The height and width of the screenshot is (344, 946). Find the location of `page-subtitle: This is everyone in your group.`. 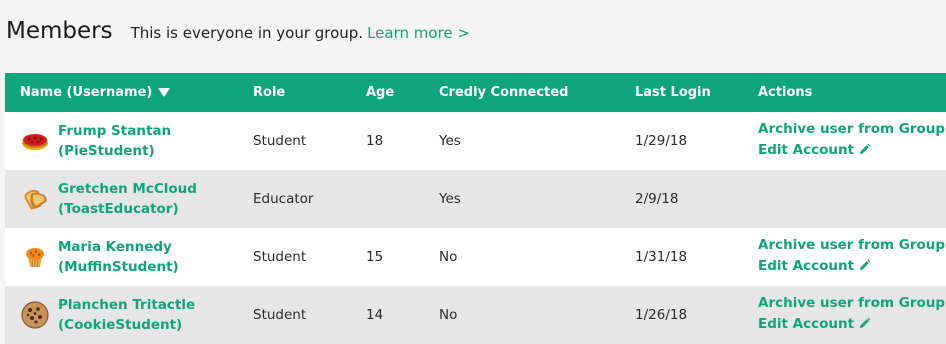

page-subtitle: This is everyone in your group. is located at coordinates (247, 33).